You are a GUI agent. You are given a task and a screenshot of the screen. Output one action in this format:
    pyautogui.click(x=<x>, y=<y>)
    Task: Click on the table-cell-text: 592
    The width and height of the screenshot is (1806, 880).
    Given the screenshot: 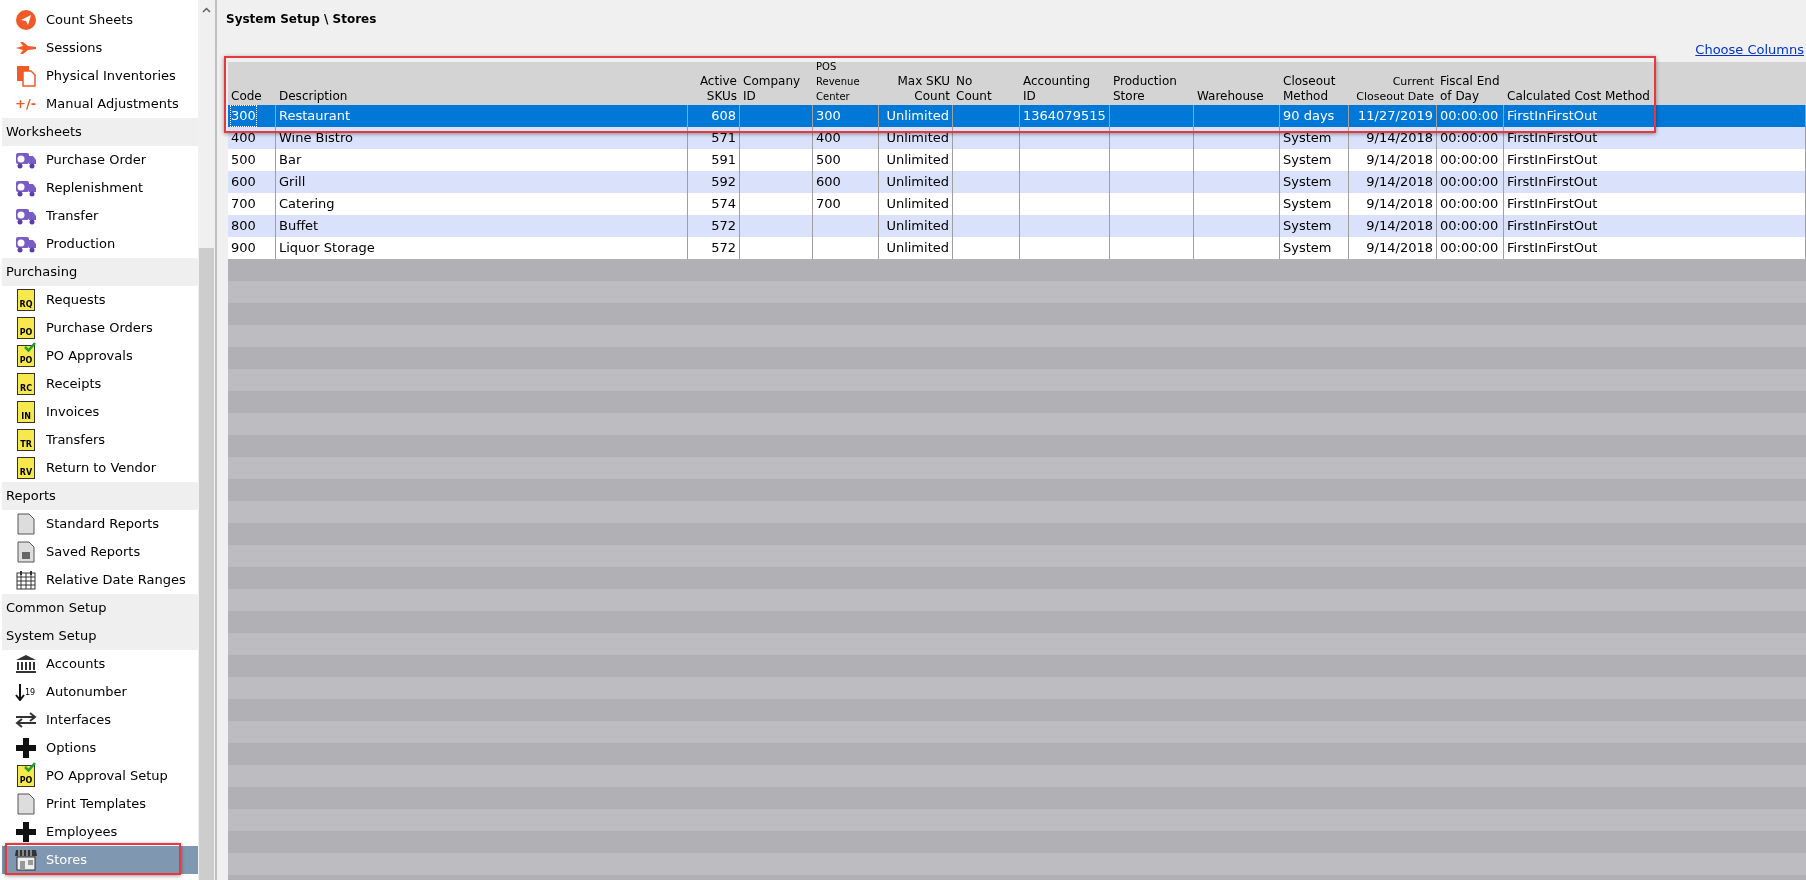 What is the action you would take?
    pyautogui.click(x=723, y=182)
    